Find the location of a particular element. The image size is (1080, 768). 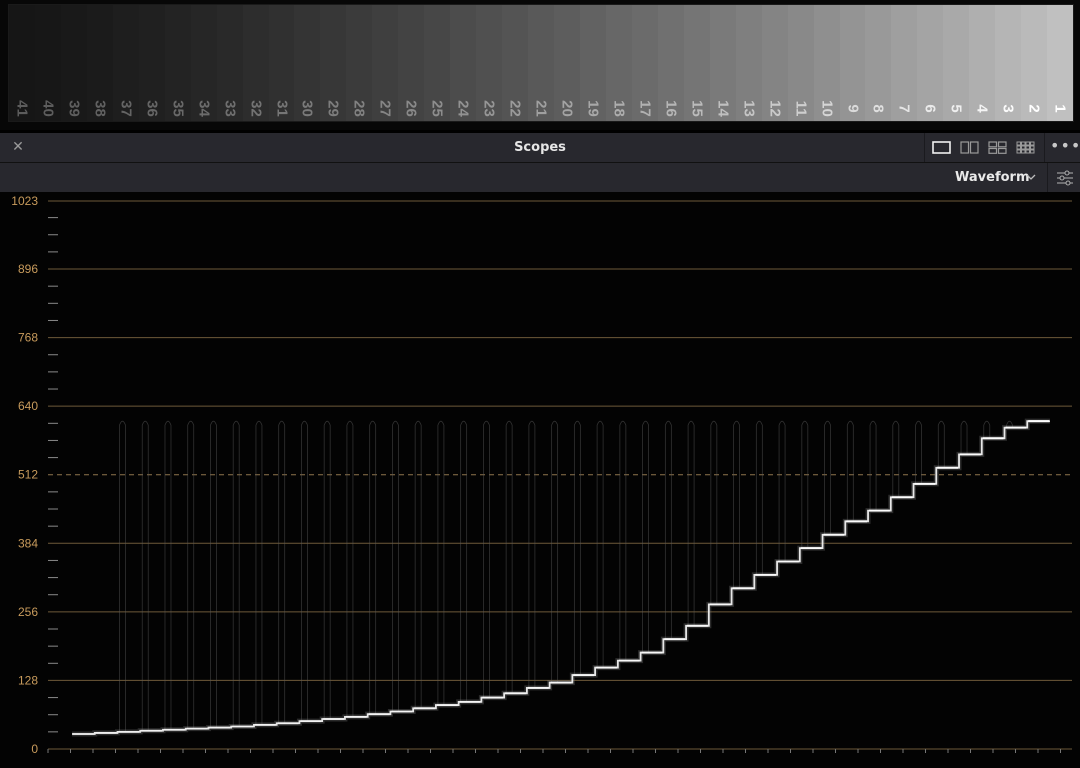

multi-layout-icon is located at coordinates (1026, 147).